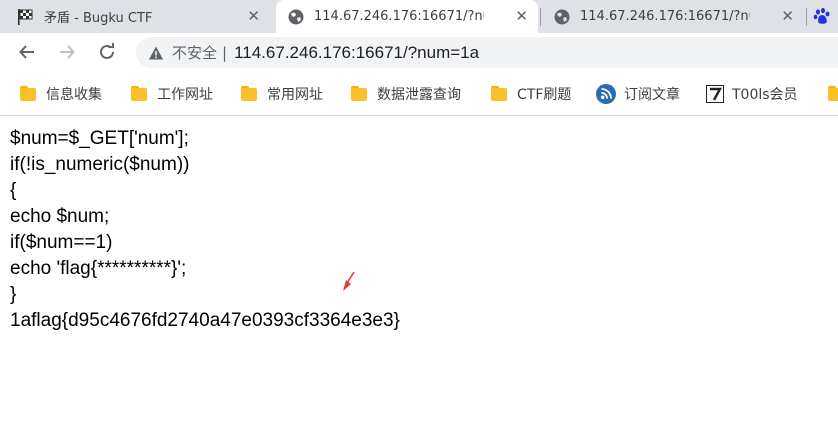 The width and height of the screenshot is (838, 430). I want to click on code-line: if($num==1), so click(61, 242).